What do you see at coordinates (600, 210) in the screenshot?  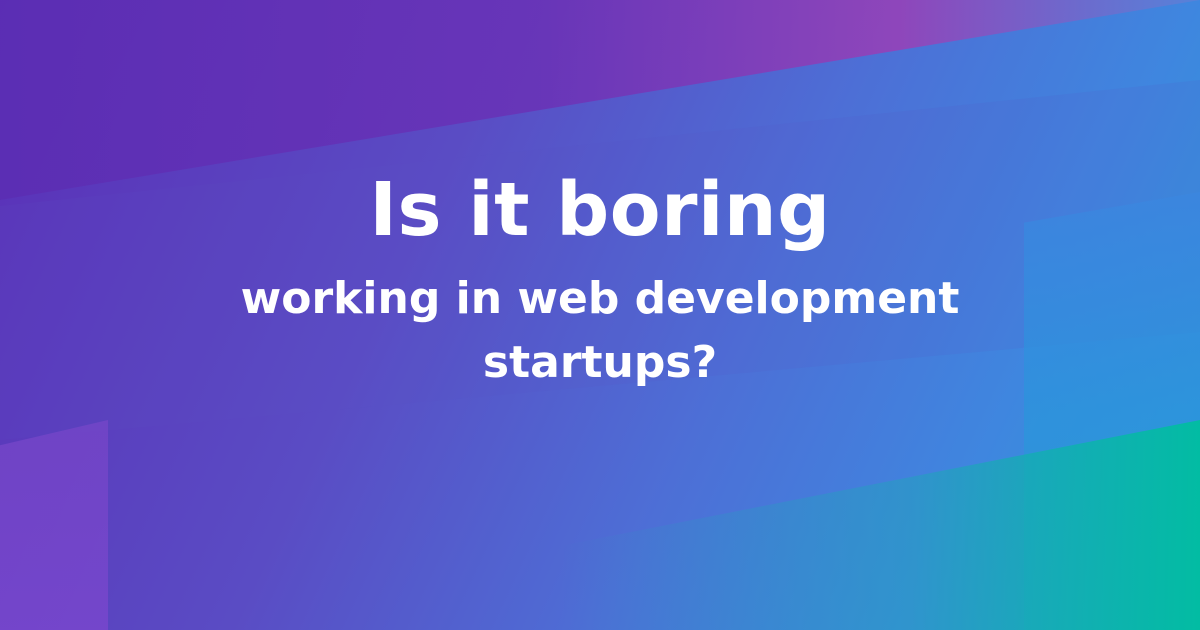 I see `headline-title: Is it boring` at bounding box center [600, 210].